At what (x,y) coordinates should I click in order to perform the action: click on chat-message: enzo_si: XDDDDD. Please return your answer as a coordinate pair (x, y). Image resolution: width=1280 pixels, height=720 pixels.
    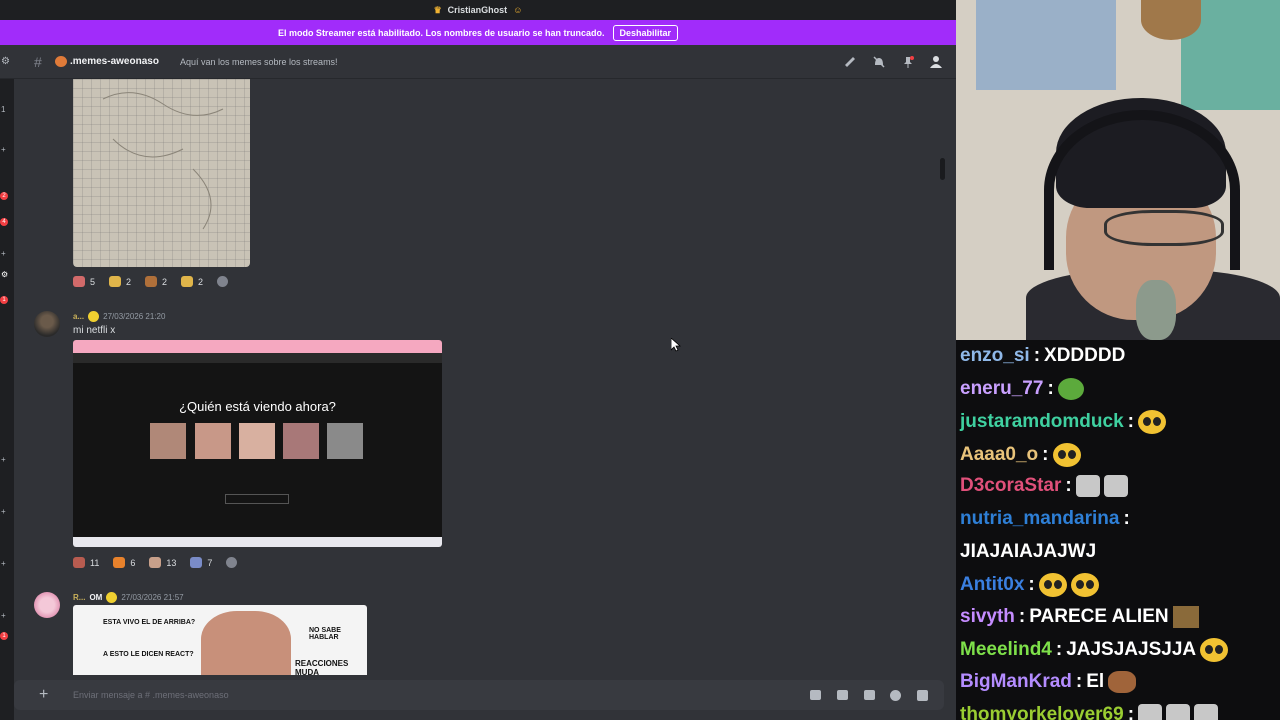
    Looking at the image, I should click on (1042, 356).